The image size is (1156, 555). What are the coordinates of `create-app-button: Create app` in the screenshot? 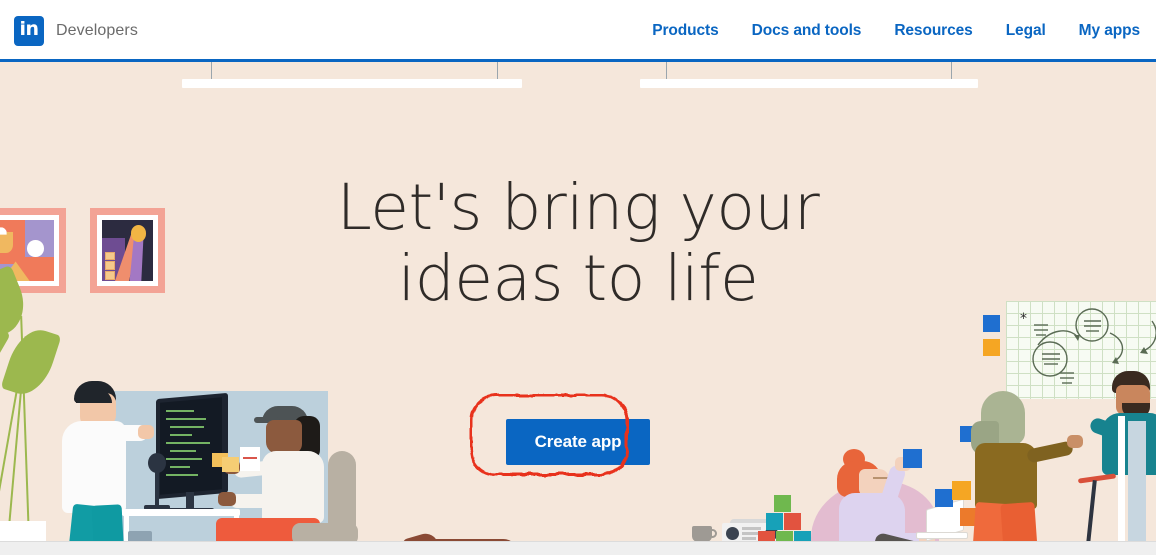 It's located at (578, 442).